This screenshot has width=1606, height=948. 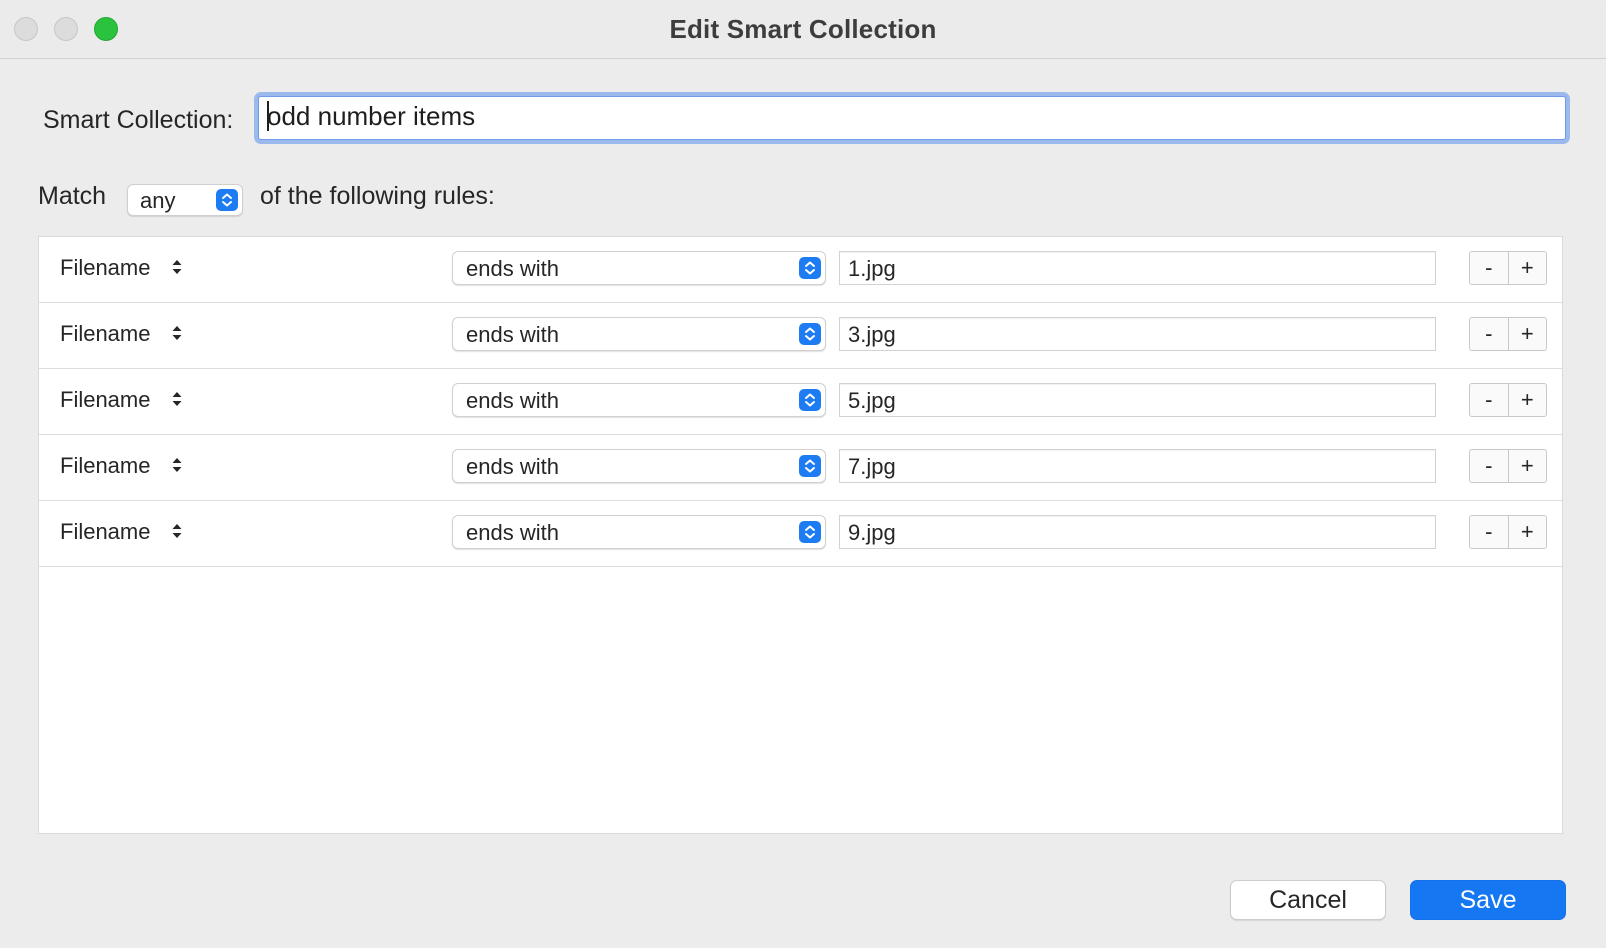 I want to click on rule-value-text: 5.jpg, so click(x=872, y=400).